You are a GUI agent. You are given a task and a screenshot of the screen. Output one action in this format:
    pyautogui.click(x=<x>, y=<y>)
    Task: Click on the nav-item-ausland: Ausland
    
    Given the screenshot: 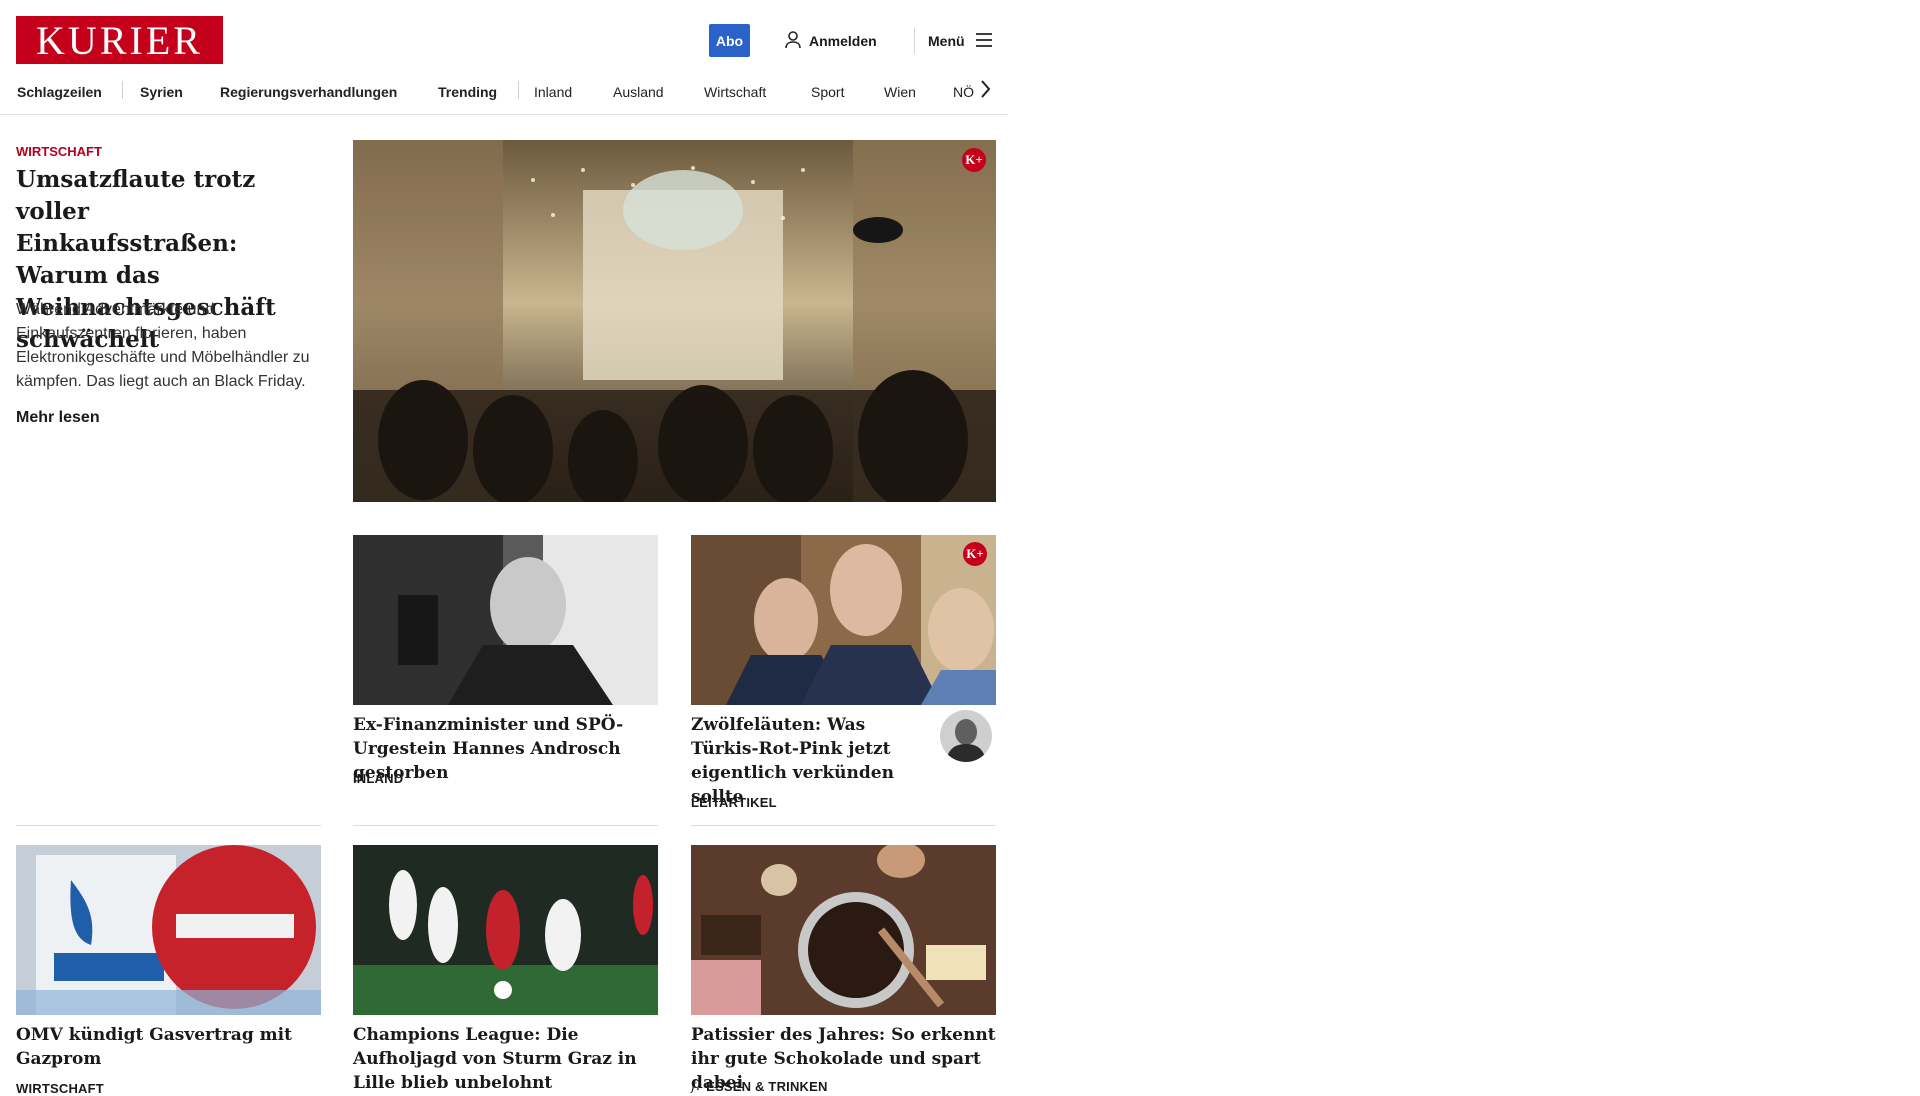 What is the action you would take?
    pyautogui.click(x=638, y=92)
    